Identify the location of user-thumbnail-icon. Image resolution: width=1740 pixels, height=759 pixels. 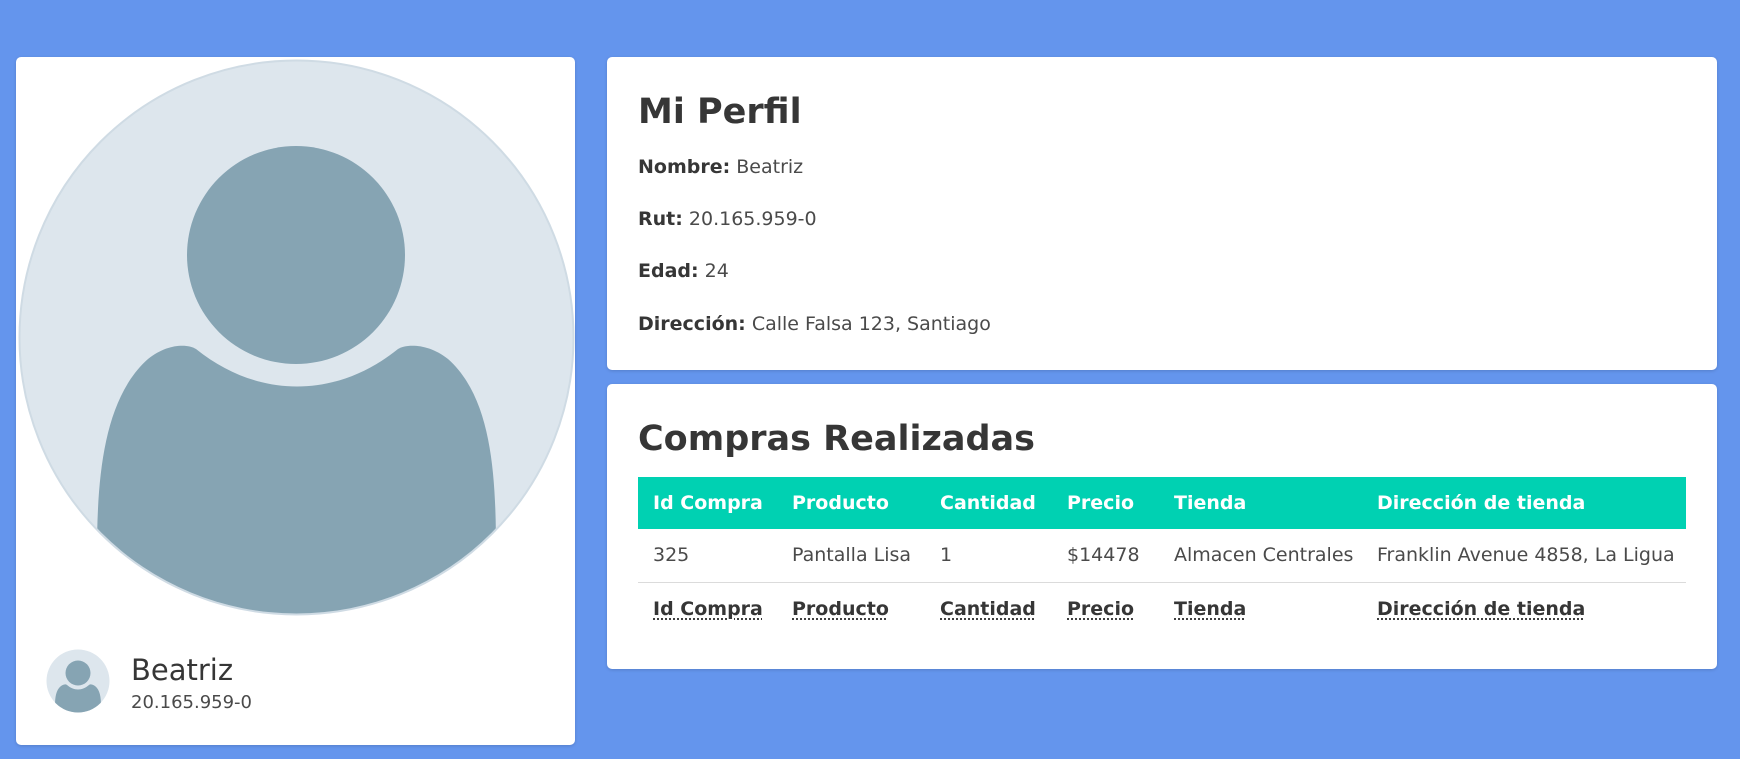
(78, 680).